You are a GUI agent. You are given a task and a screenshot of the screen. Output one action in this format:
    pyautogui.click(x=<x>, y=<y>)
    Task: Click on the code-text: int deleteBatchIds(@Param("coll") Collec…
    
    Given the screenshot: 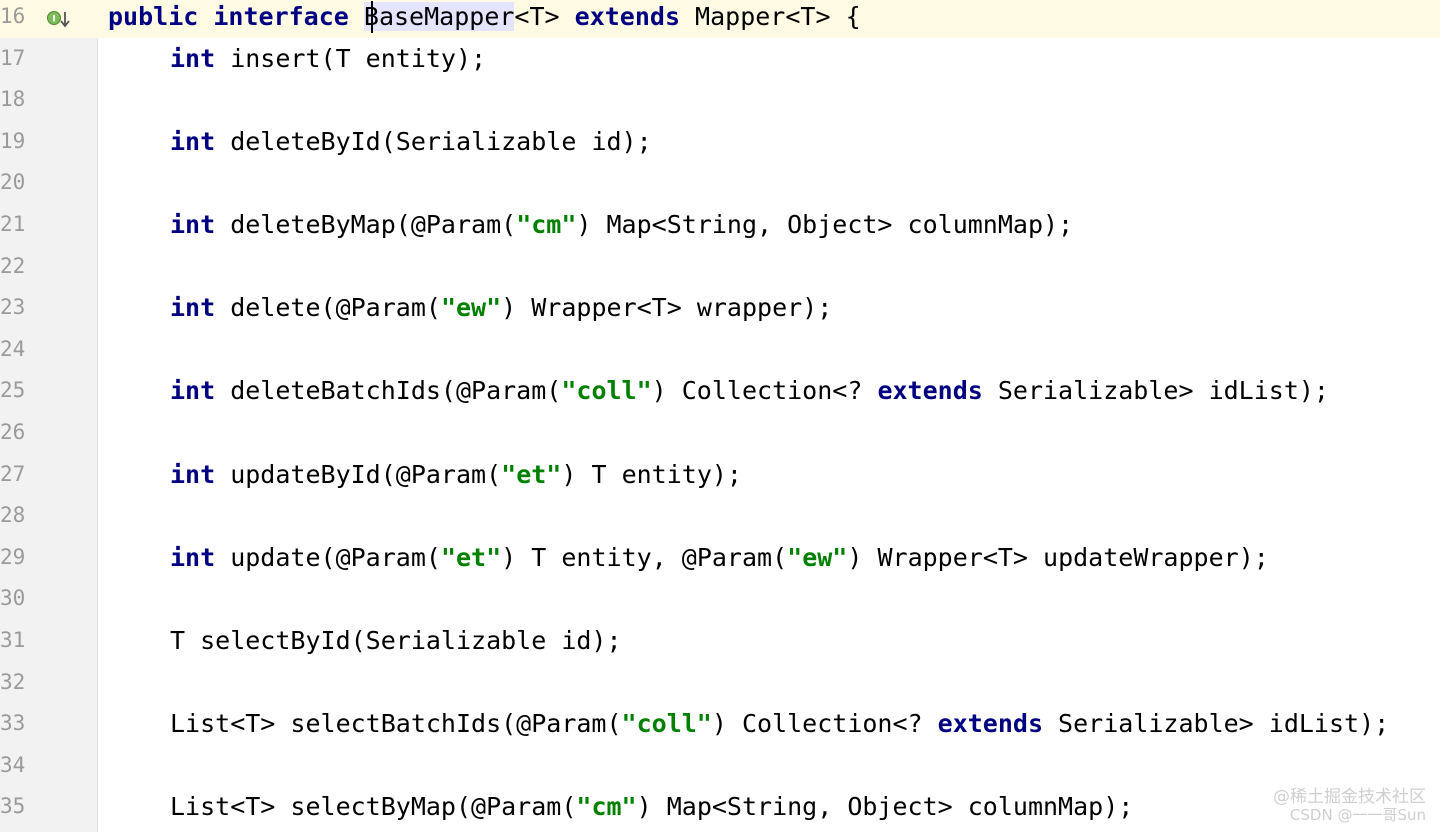 What is the action you would take?
    pyautogui.click(x=749, y=391)
    